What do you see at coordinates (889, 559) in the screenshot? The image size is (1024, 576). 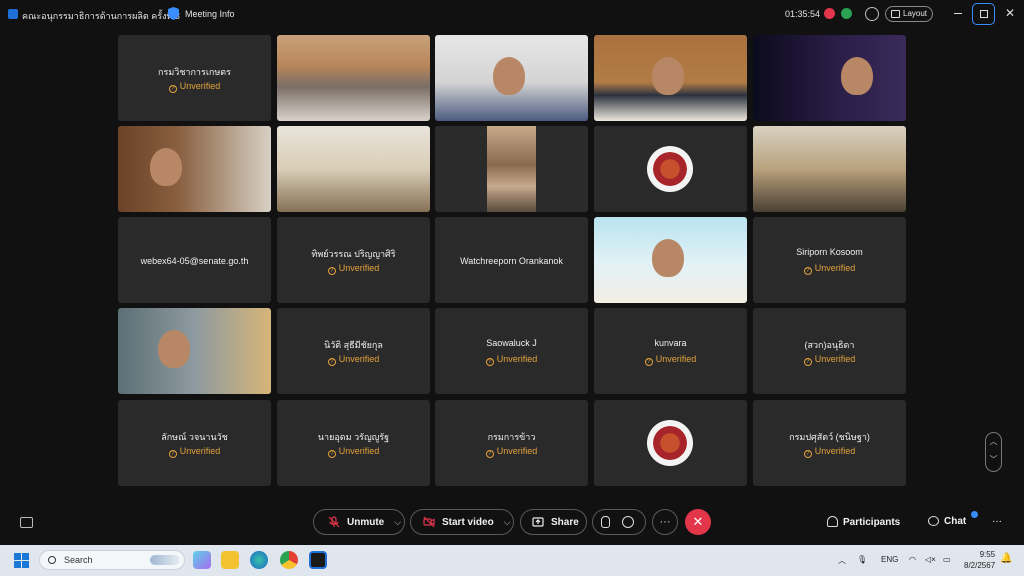 I see `language-indicator: ENG` at bounding box center [889, 559].